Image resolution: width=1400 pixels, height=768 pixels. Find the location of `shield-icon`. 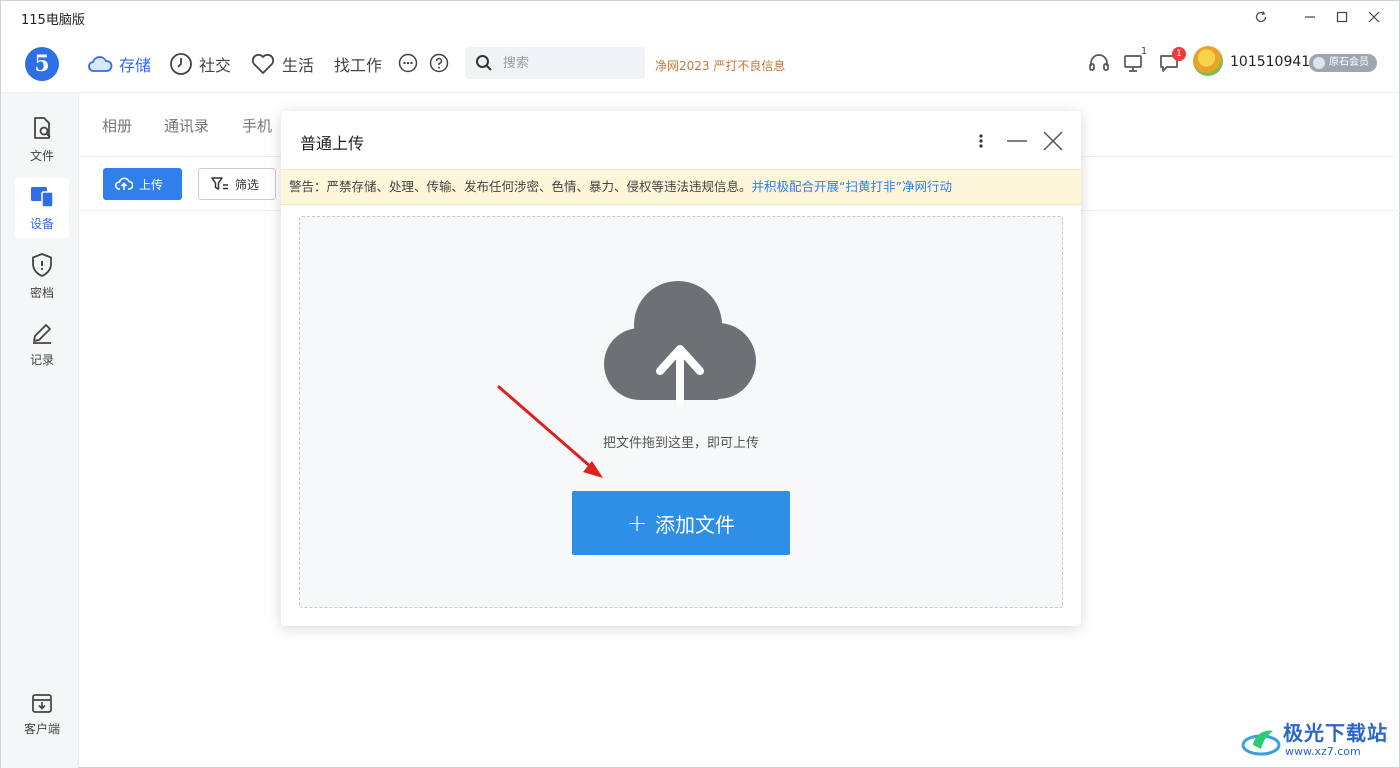

shield-icon is located at coordinates (42, 264).